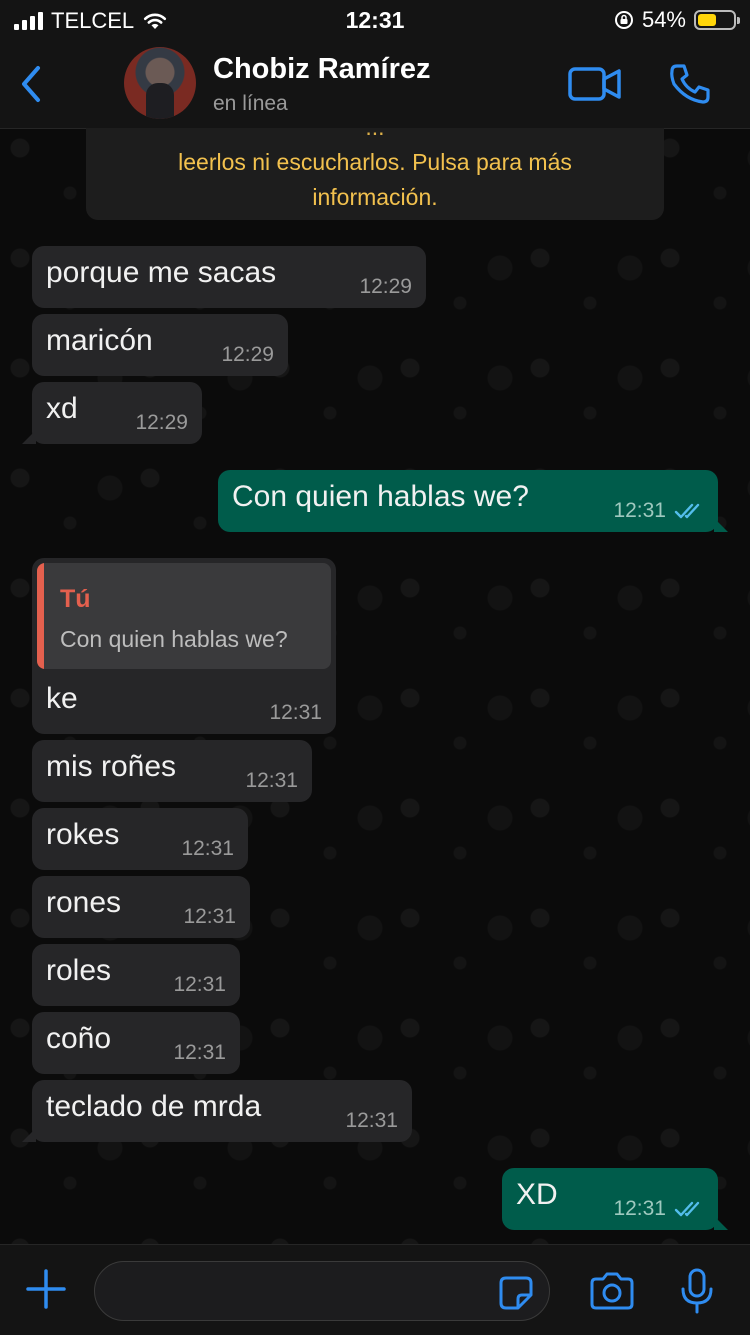 This screenshot has width=750, height=1335. I want to click on message-bubble-out: XD 12:31, so click(615, 1199).